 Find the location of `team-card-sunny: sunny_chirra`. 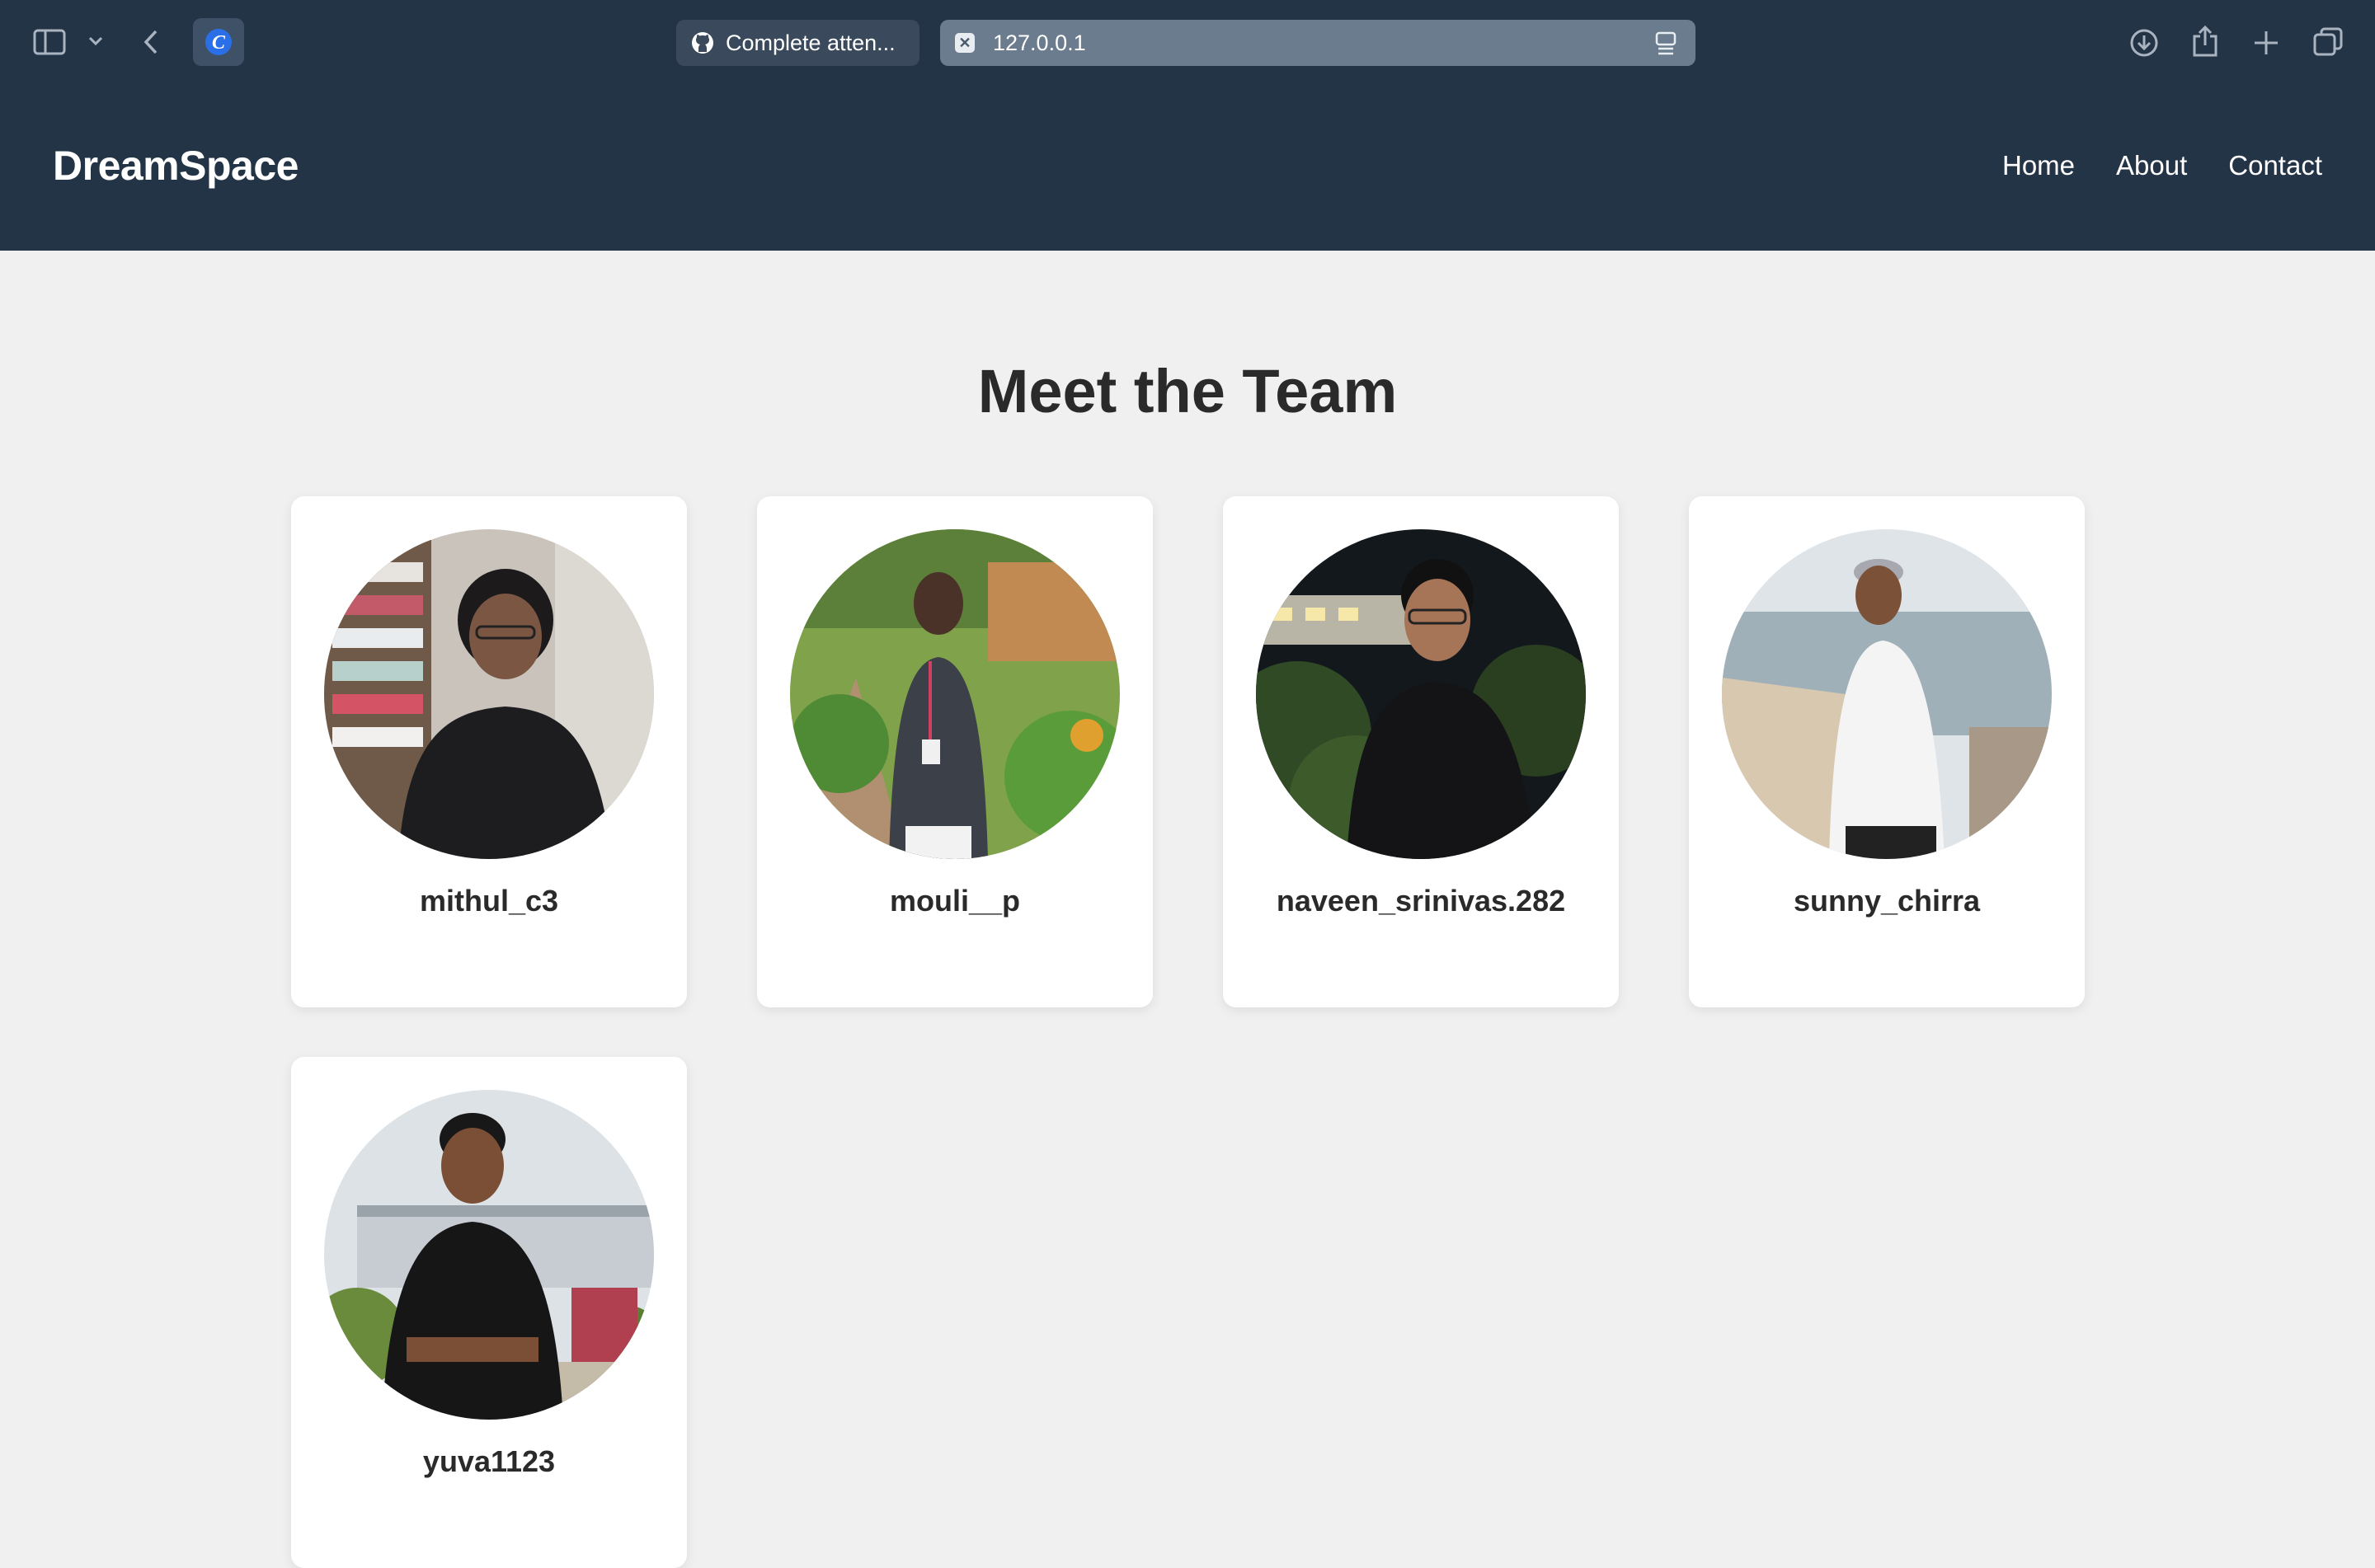

team-card-sunny: sunny_chirra is located at coordinates (1887, 751).